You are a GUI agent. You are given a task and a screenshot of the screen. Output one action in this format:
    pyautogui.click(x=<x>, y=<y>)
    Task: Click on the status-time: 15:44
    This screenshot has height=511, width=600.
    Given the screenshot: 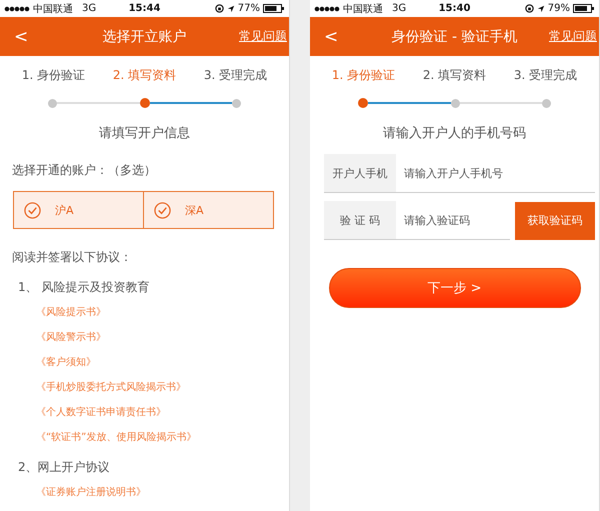 What is the action you would take?
    pyautogui.click(x=144, y=8)
    